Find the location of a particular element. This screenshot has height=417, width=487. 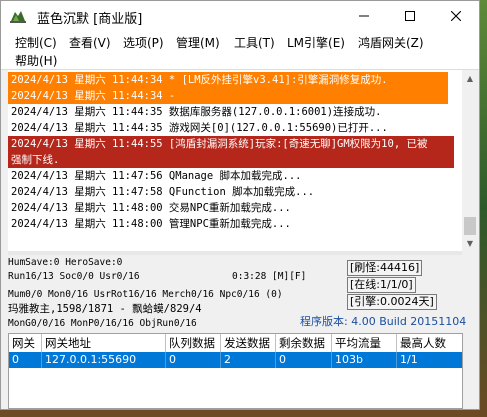

arrow-down-icon: ▼ is located at coordinates (470, 243).